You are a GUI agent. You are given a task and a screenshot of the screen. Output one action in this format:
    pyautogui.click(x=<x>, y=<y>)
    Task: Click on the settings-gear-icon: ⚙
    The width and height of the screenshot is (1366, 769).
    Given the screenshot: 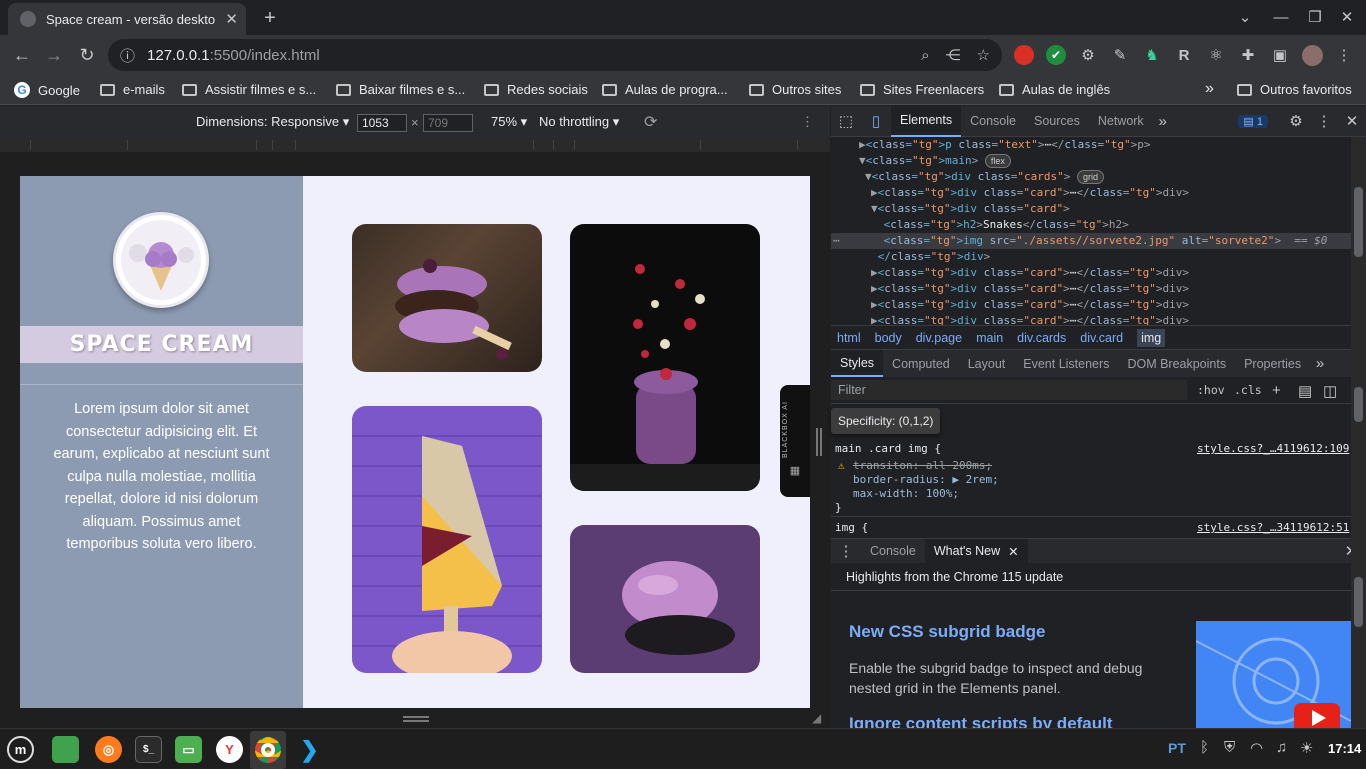 What is the action you would take?
    pyautogui.click(x=1296, y=121)
    